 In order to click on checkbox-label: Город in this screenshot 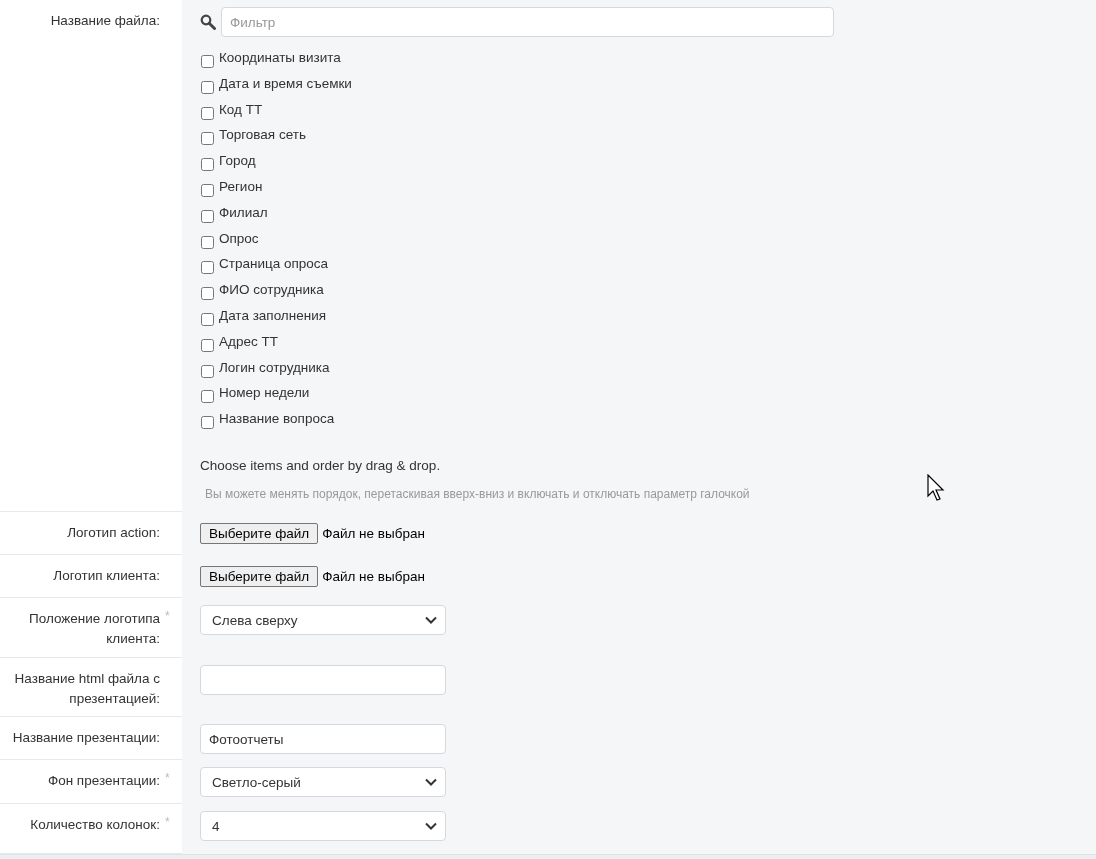, I will do `click(237, 161)`.